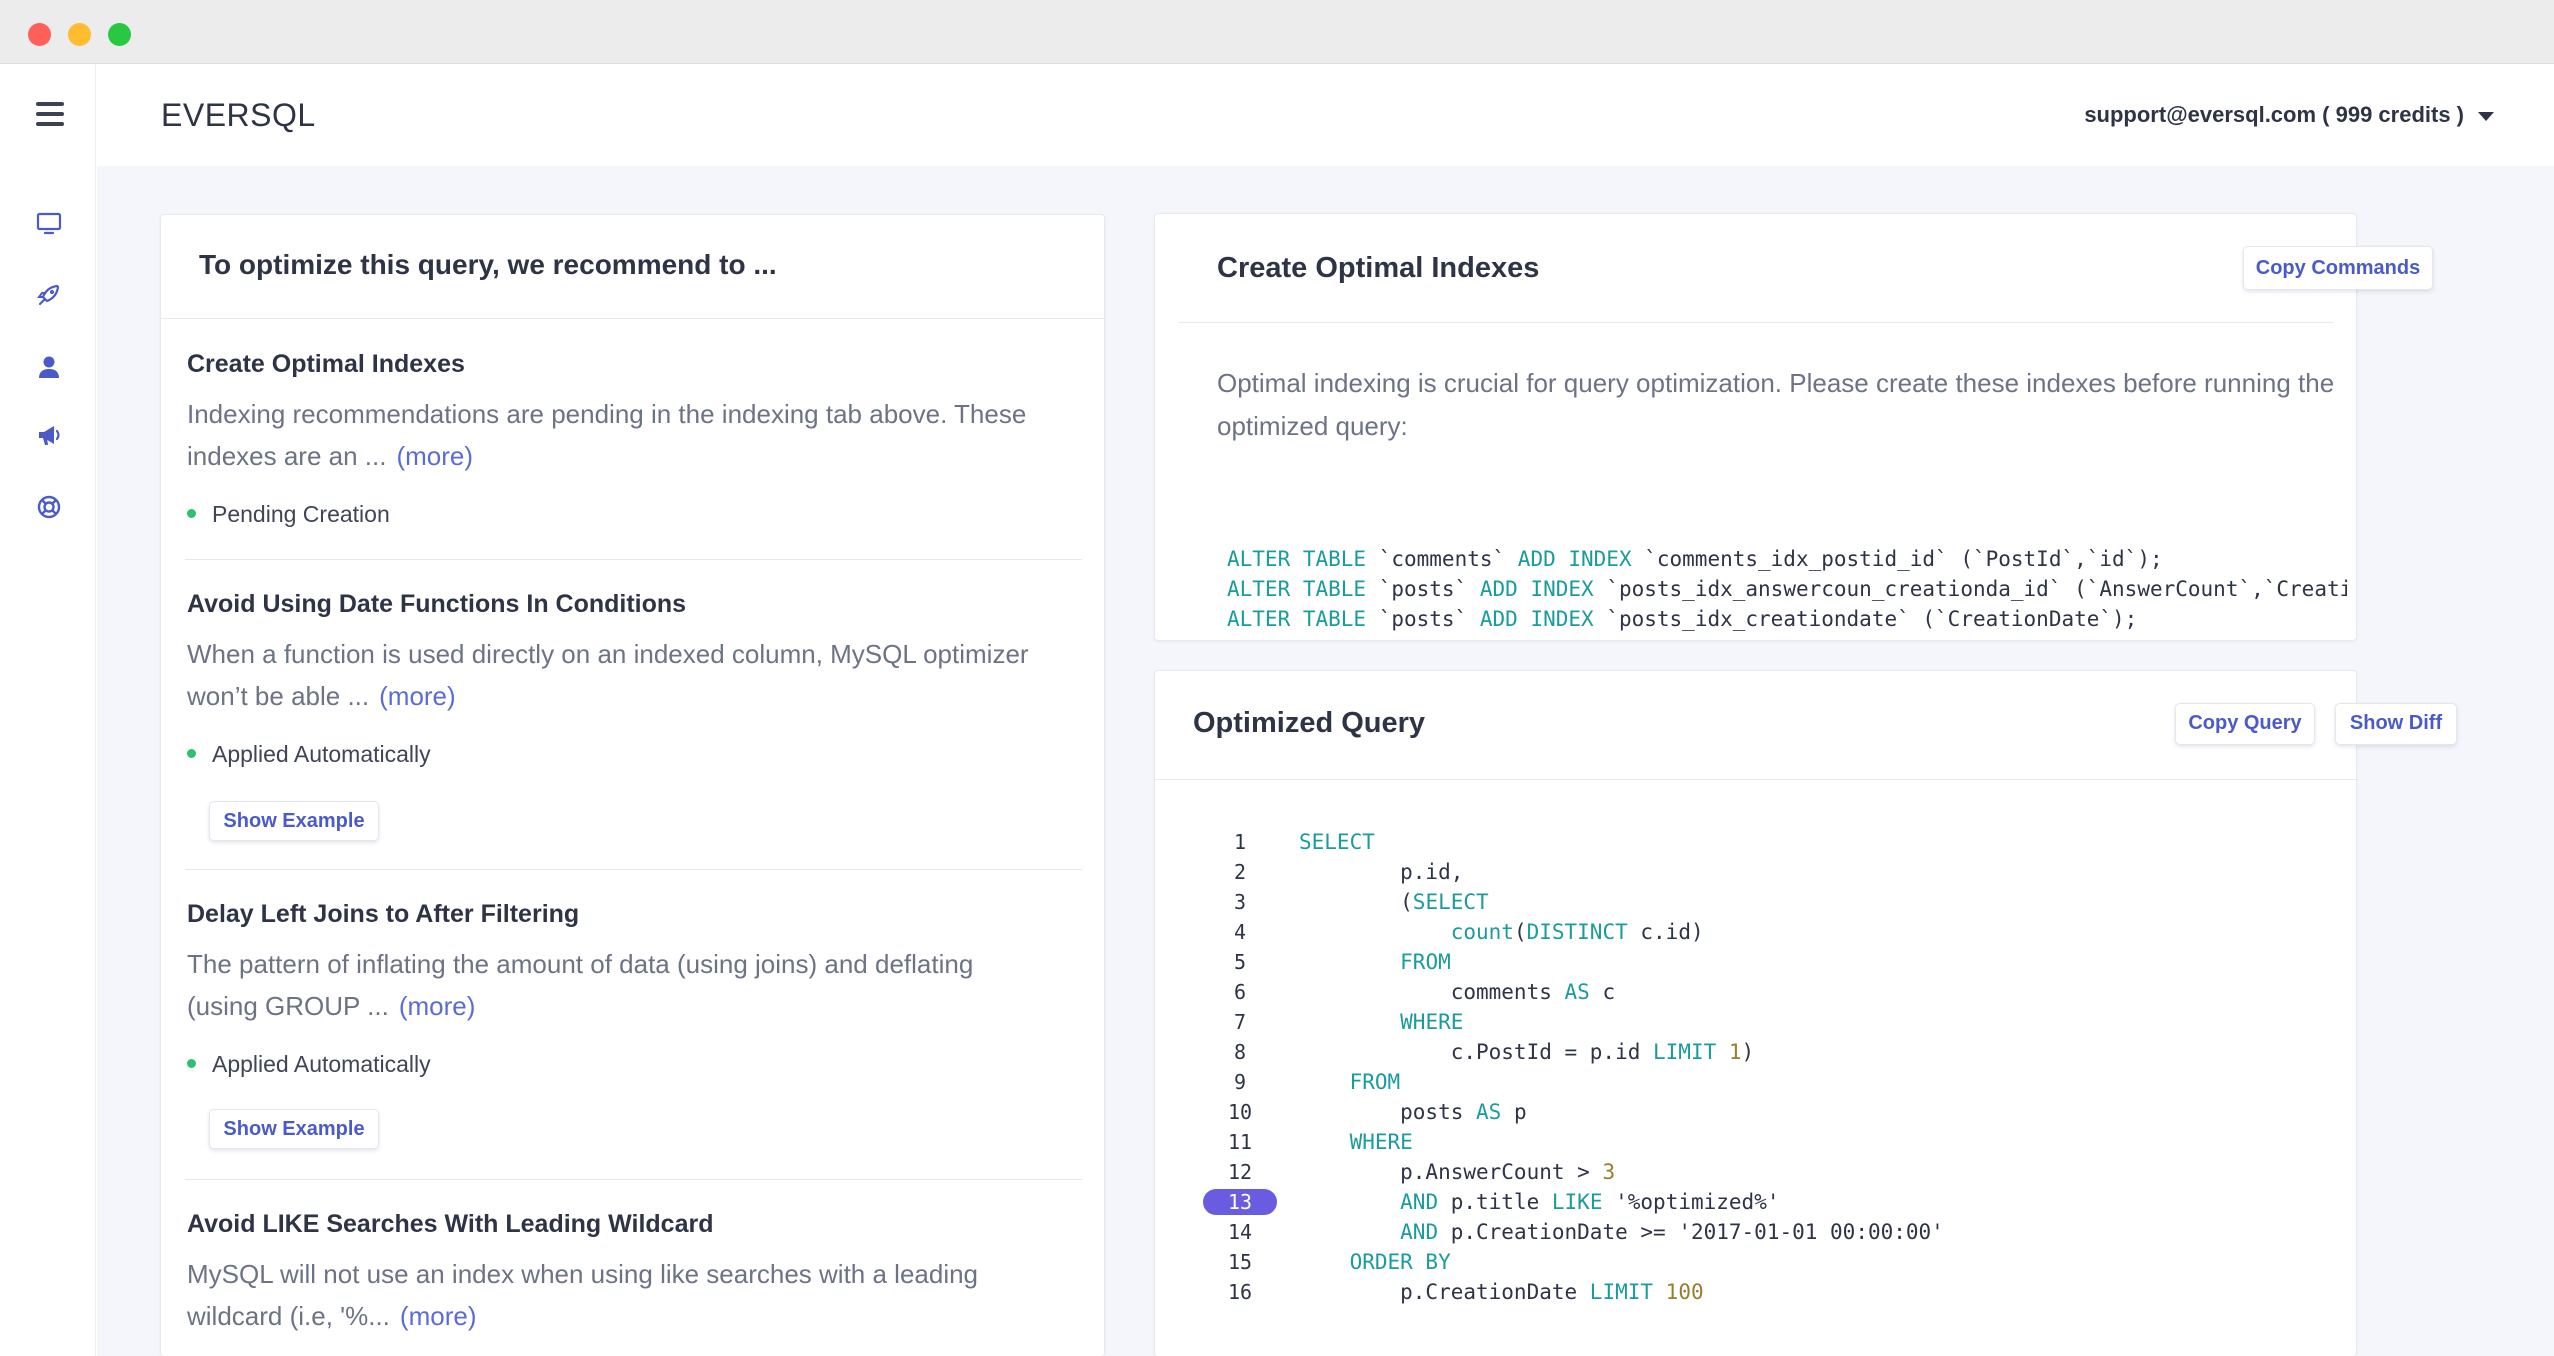 The width and height of the screenshot is (2554, 1356). What do you see at coordinates (1240, 1082) in the screenshot?
I see `line-number: 9` at bounding box center [1240, 1082].